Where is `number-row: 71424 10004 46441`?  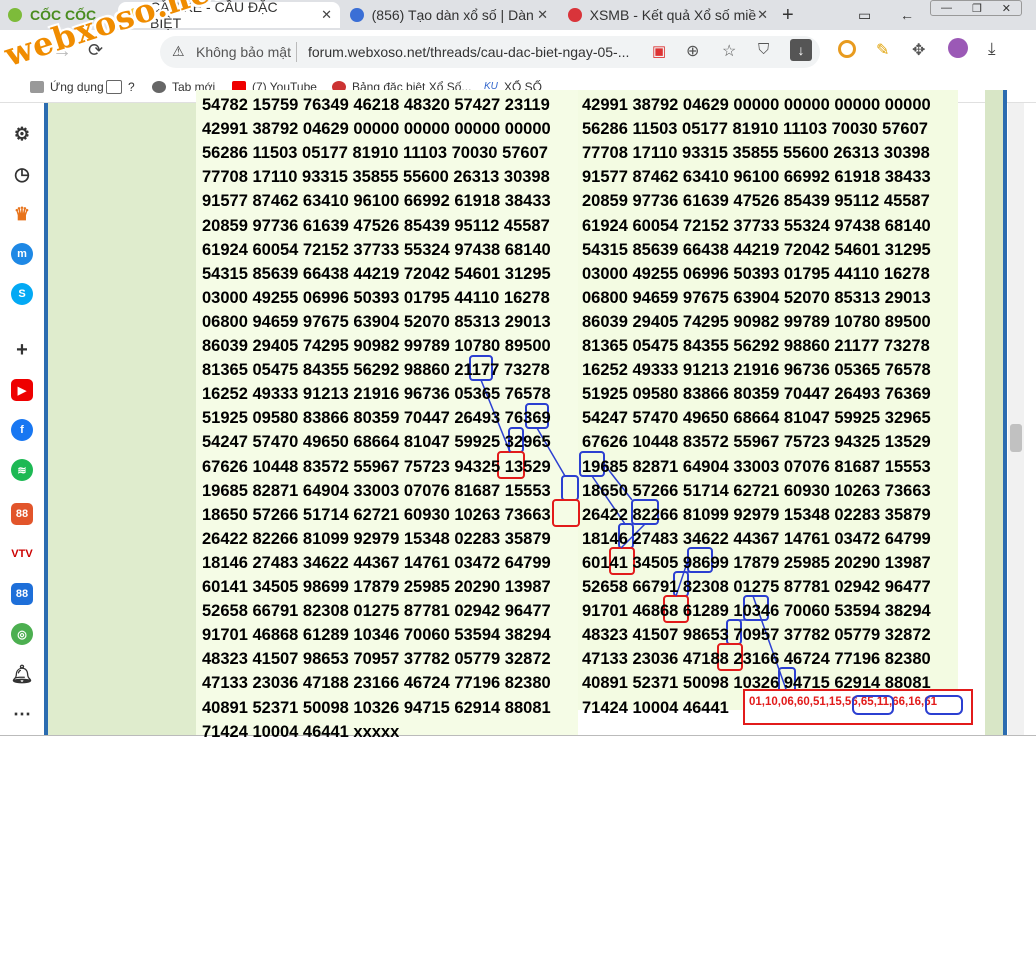
number-row: 71424 10004 46441 is located at coordinates (655, 707).